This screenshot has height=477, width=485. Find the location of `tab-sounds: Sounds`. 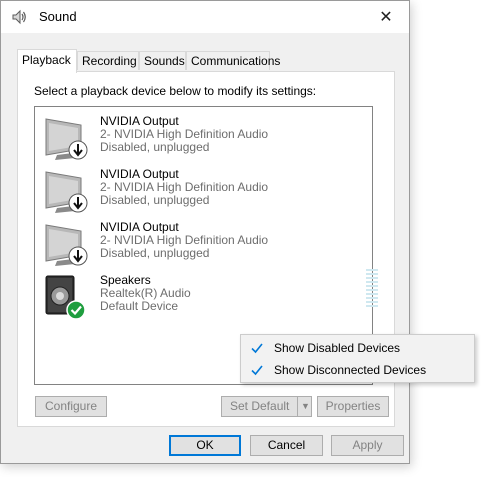

tab-sounds: Sounds is located at coordinates (162, 60).